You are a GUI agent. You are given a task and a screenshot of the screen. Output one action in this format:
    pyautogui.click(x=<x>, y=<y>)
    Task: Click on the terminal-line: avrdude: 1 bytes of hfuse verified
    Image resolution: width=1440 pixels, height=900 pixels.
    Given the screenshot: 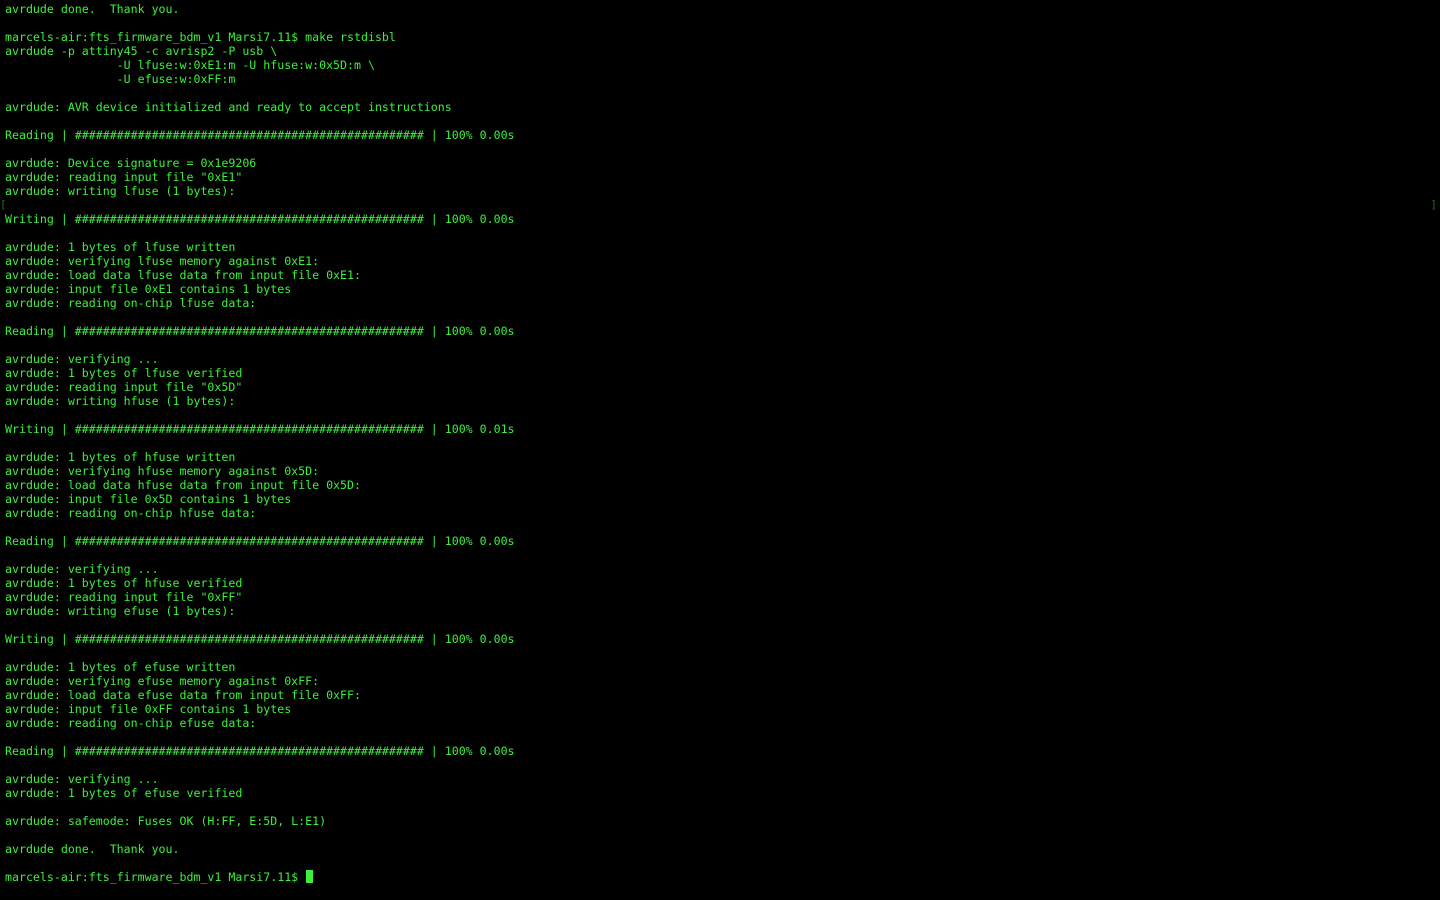 What is the action you would take?
    pyautogui.click(x=124, y=583)
    